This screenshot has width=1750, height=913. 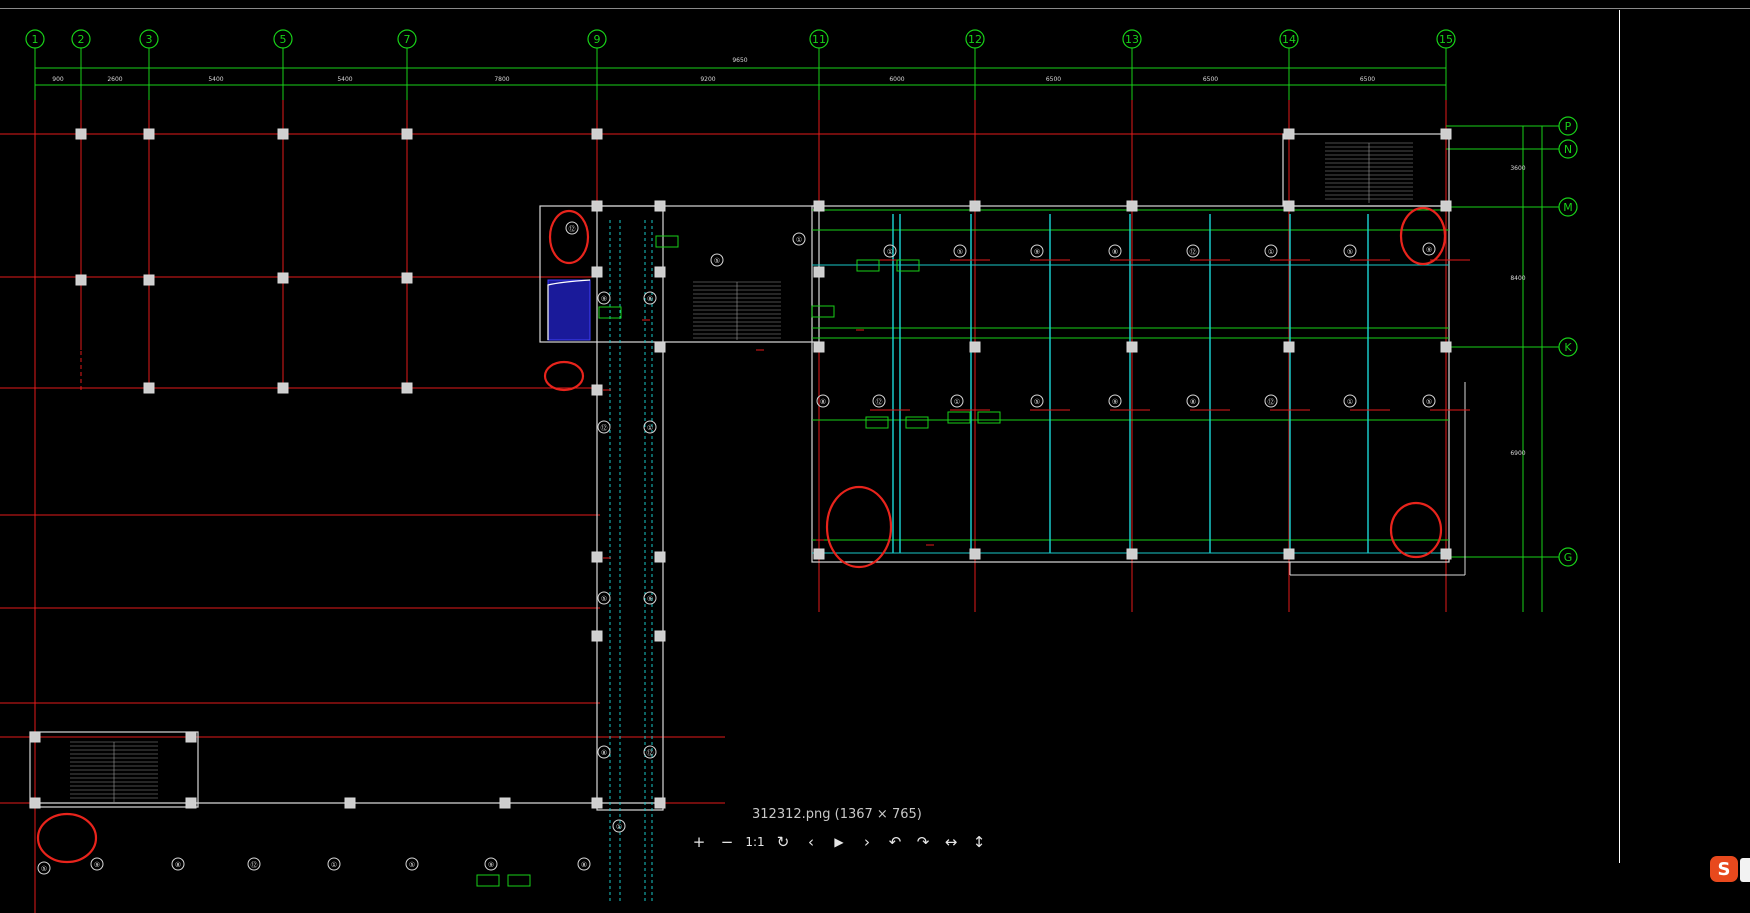 What do you see at coordinates (1745, 870) in the screenshot?
I see `ime-toolbar-edge` at bounding box center [1745, 870].